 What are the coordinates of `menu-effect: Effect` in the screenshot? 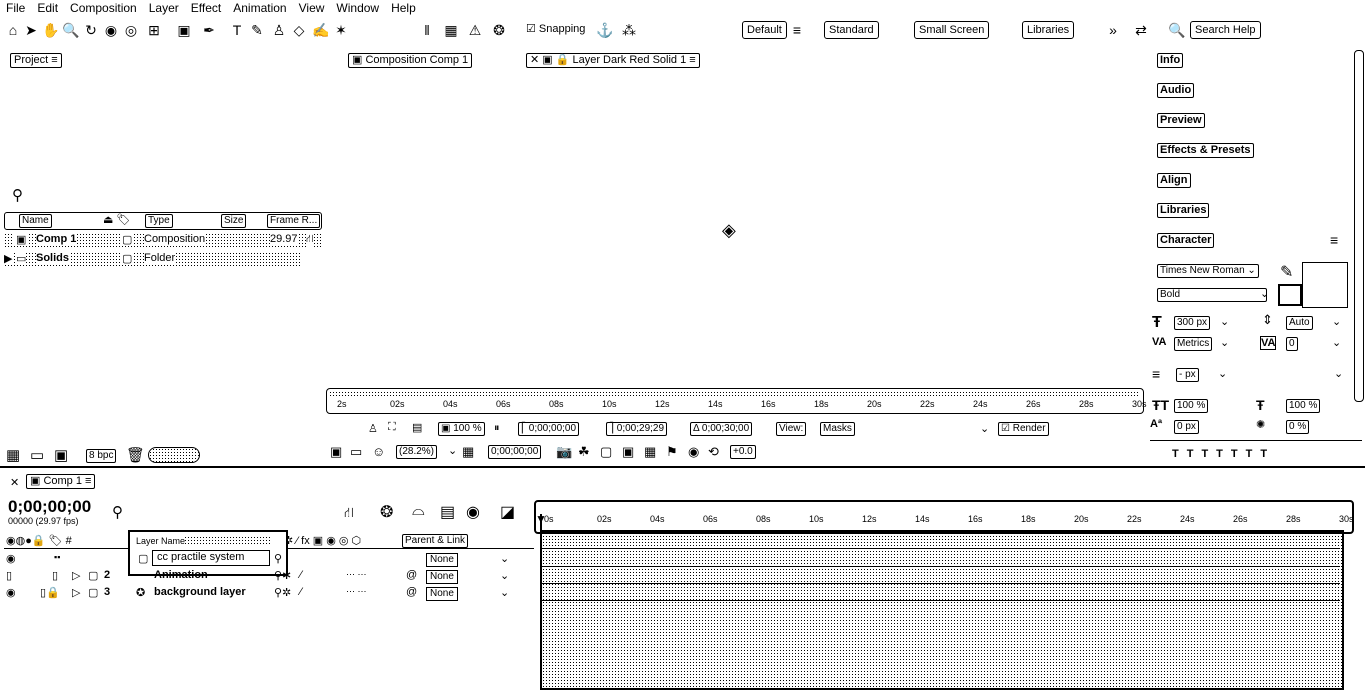 It's located at (206, 8).